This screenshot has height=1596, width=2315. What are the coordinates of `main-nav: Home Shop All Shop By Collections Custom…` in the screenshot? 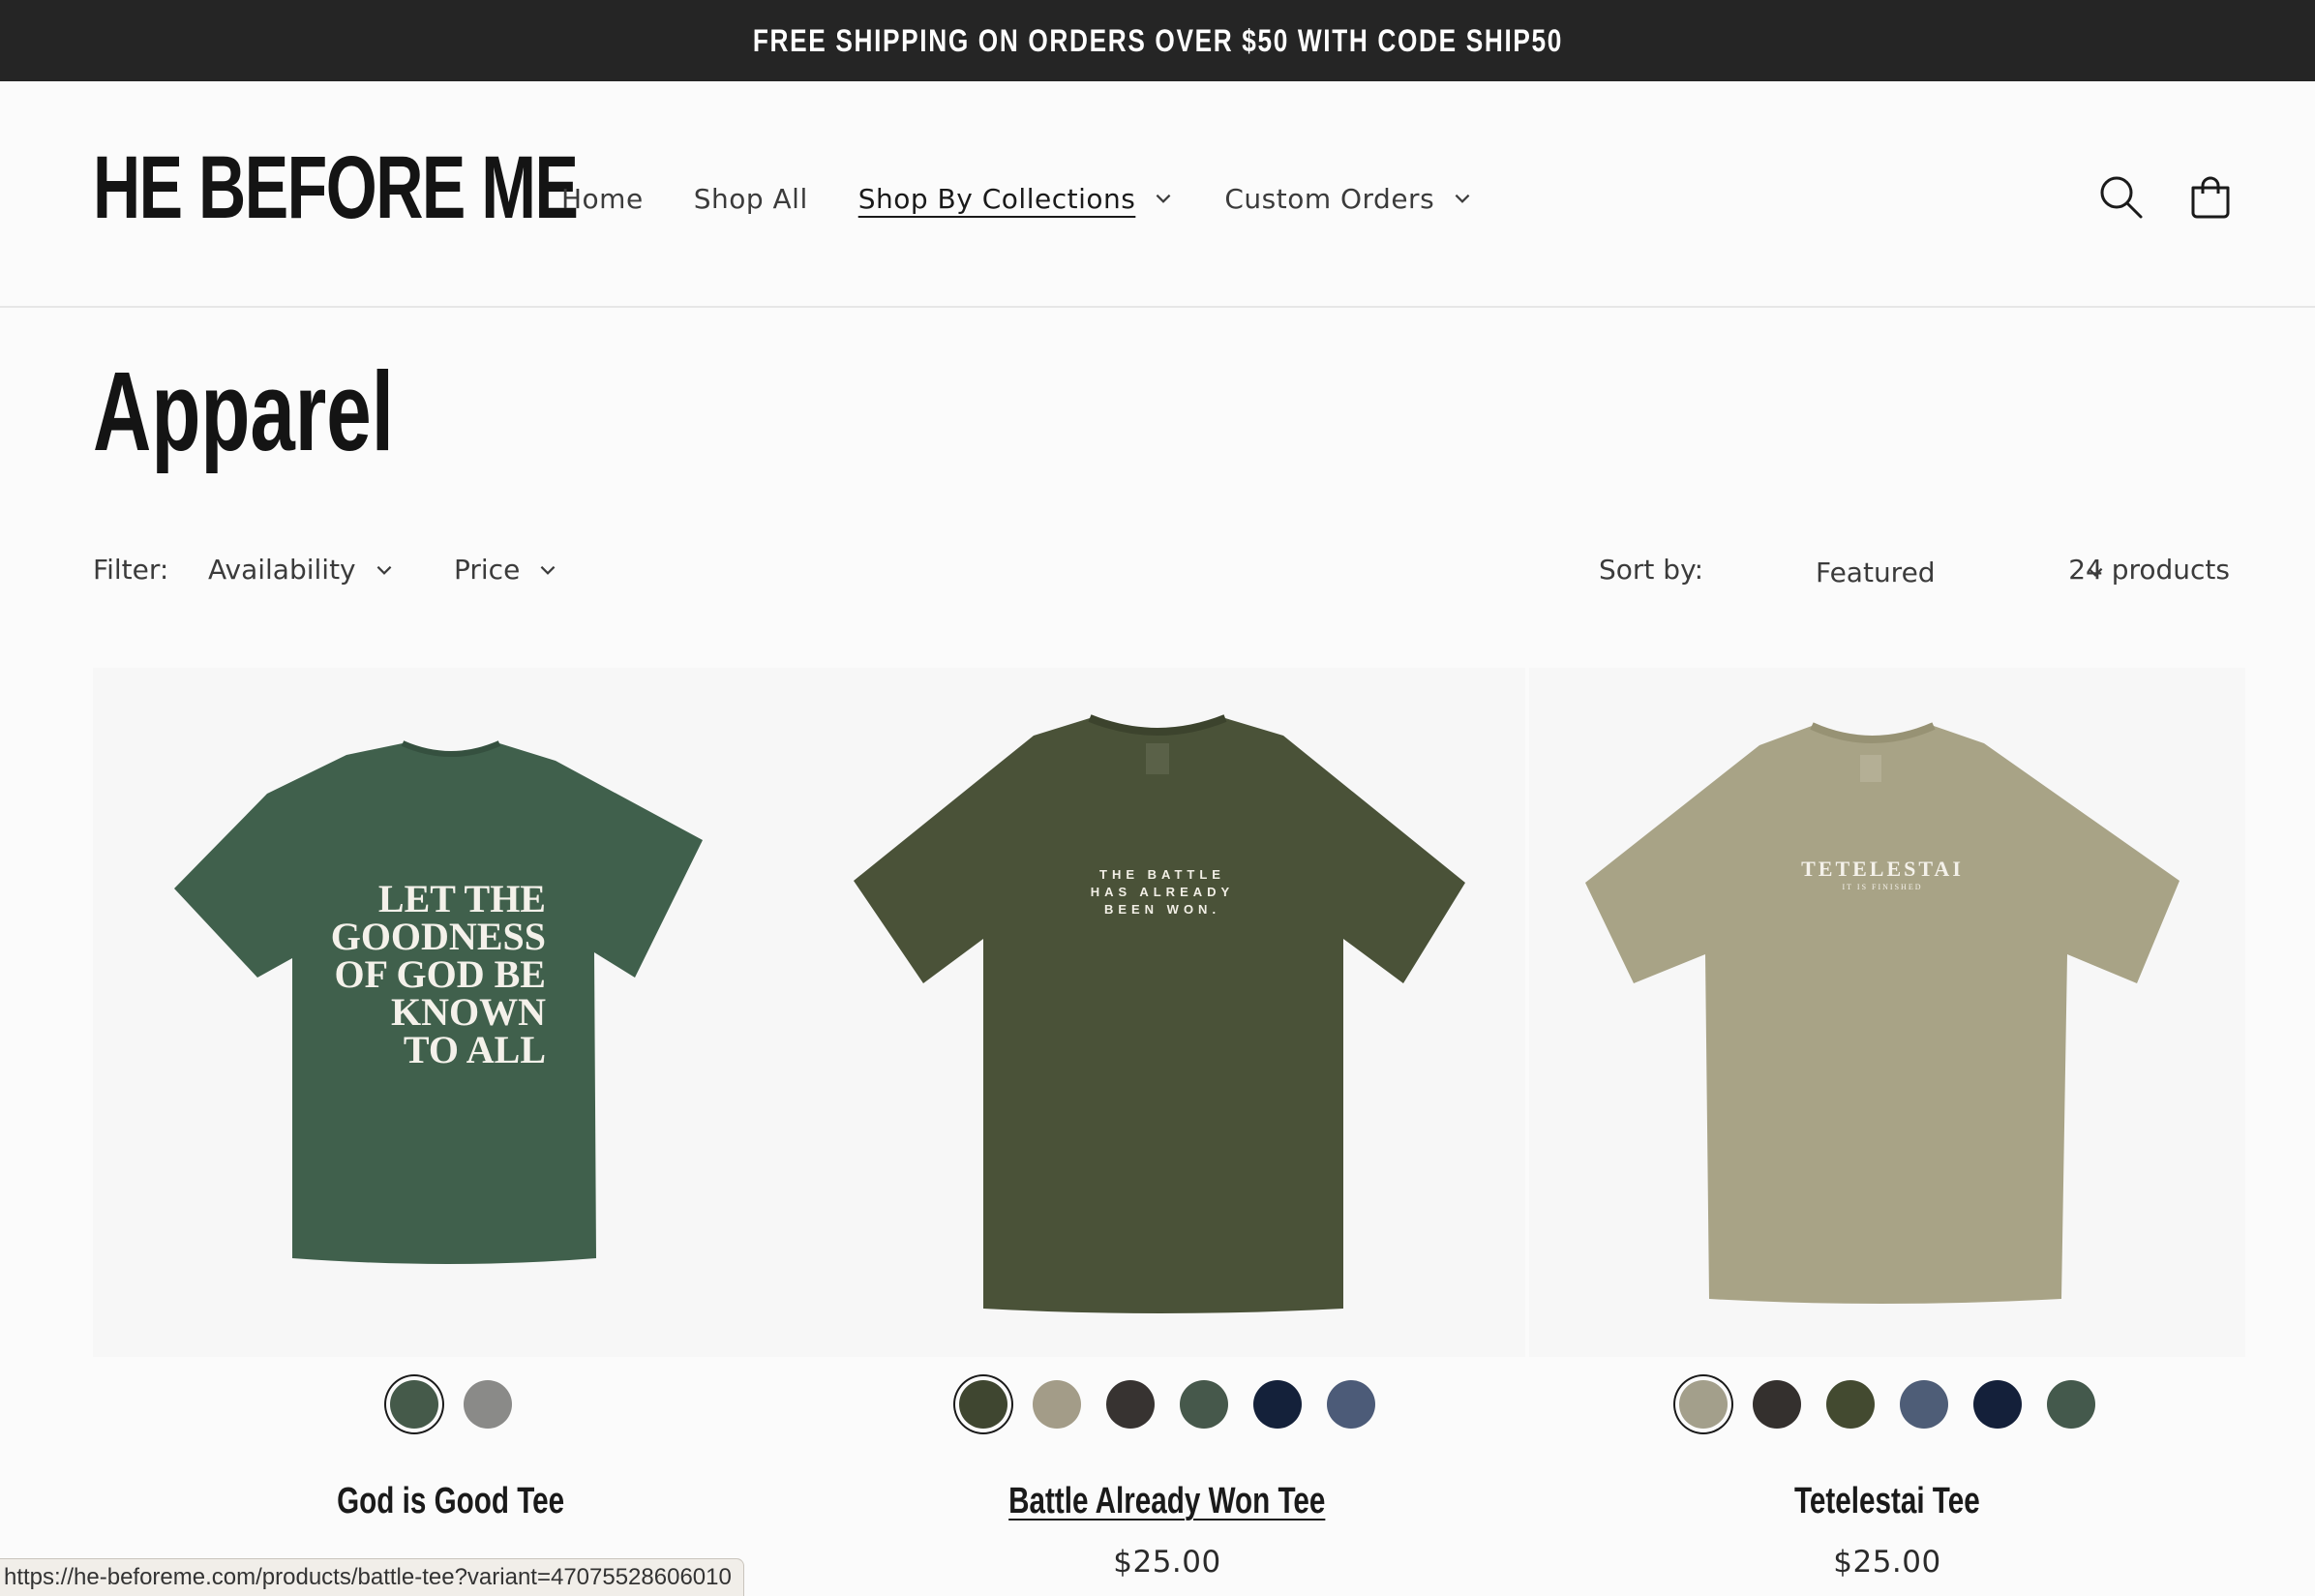 It's located at (1042, 198).